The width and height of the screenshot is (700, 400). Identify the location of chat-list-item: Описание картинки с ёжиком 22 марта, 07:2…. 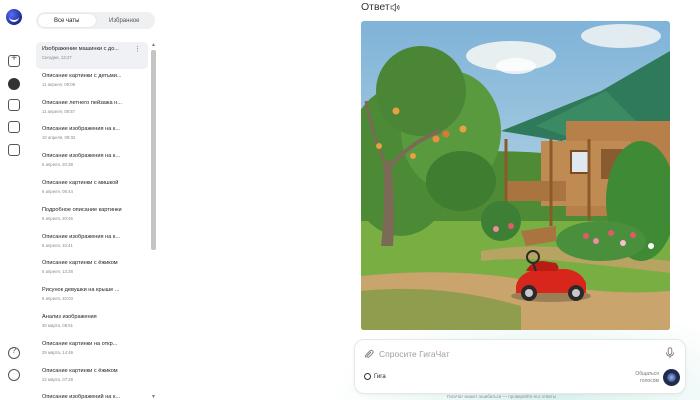
(92, 377).